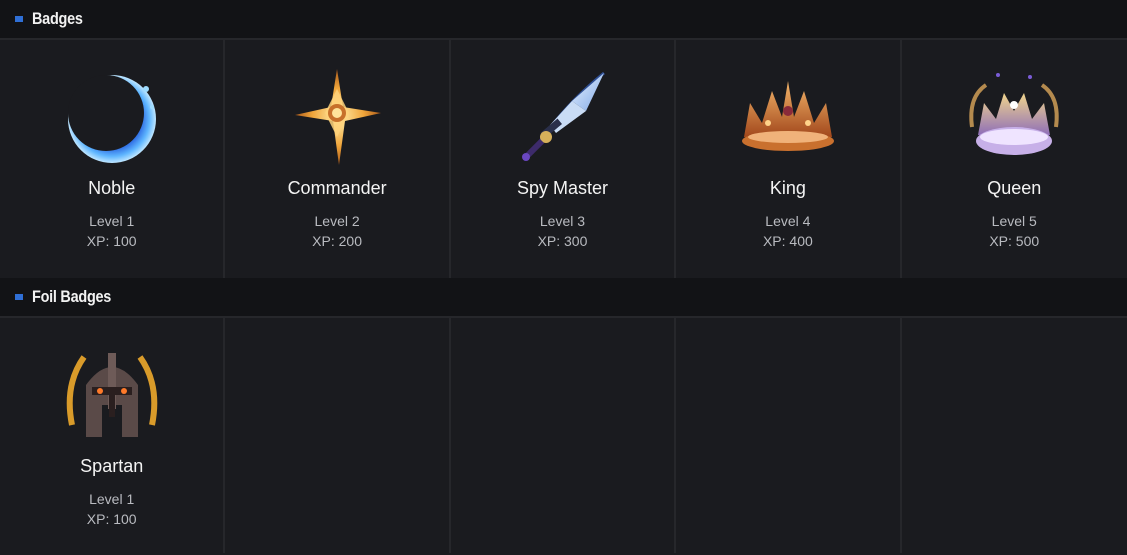  What do you see at coordinates (337, 117) in the screenshot?
I see `compass-star-icon` at bounding box center [337, 117].